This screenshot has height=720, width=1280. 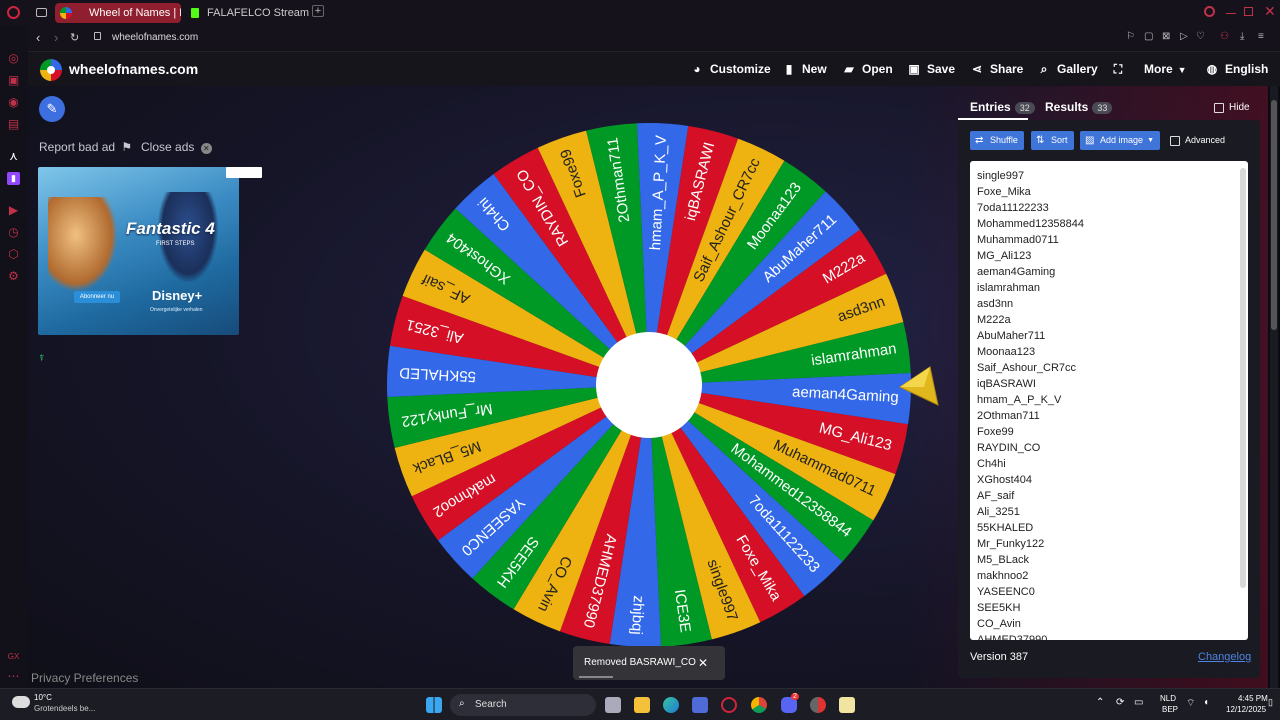 What do you see at coordinates (1004, 256) in the screenshot?
I see `entry-line: MG_Ali123` at bounding box center [1004, 256].